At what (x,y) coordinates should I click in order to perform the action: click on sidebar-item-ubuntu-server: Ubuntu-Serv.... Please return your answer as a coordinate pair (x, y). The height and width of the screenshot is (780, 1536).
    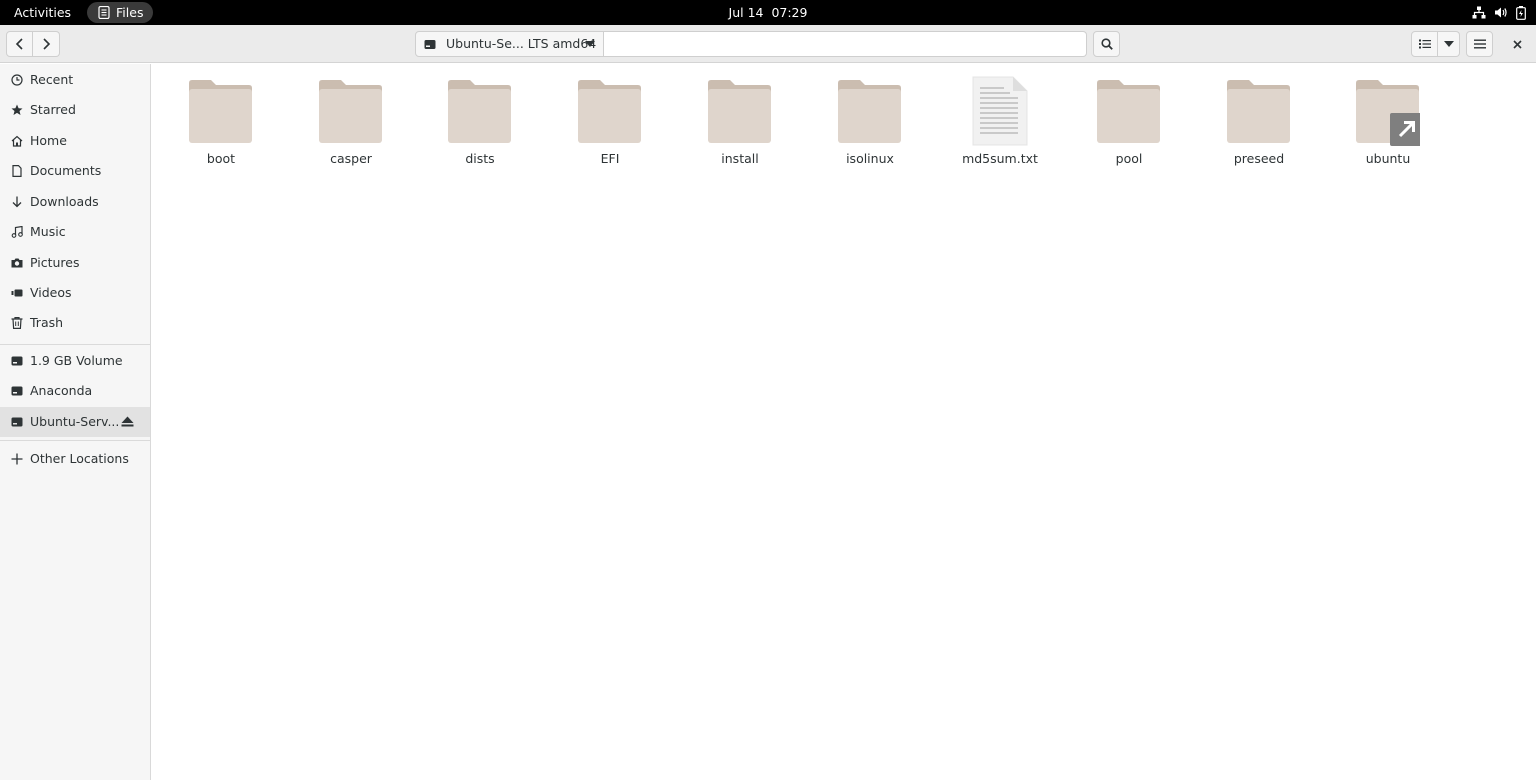
    Looking at the image, I should click on (75, 422).